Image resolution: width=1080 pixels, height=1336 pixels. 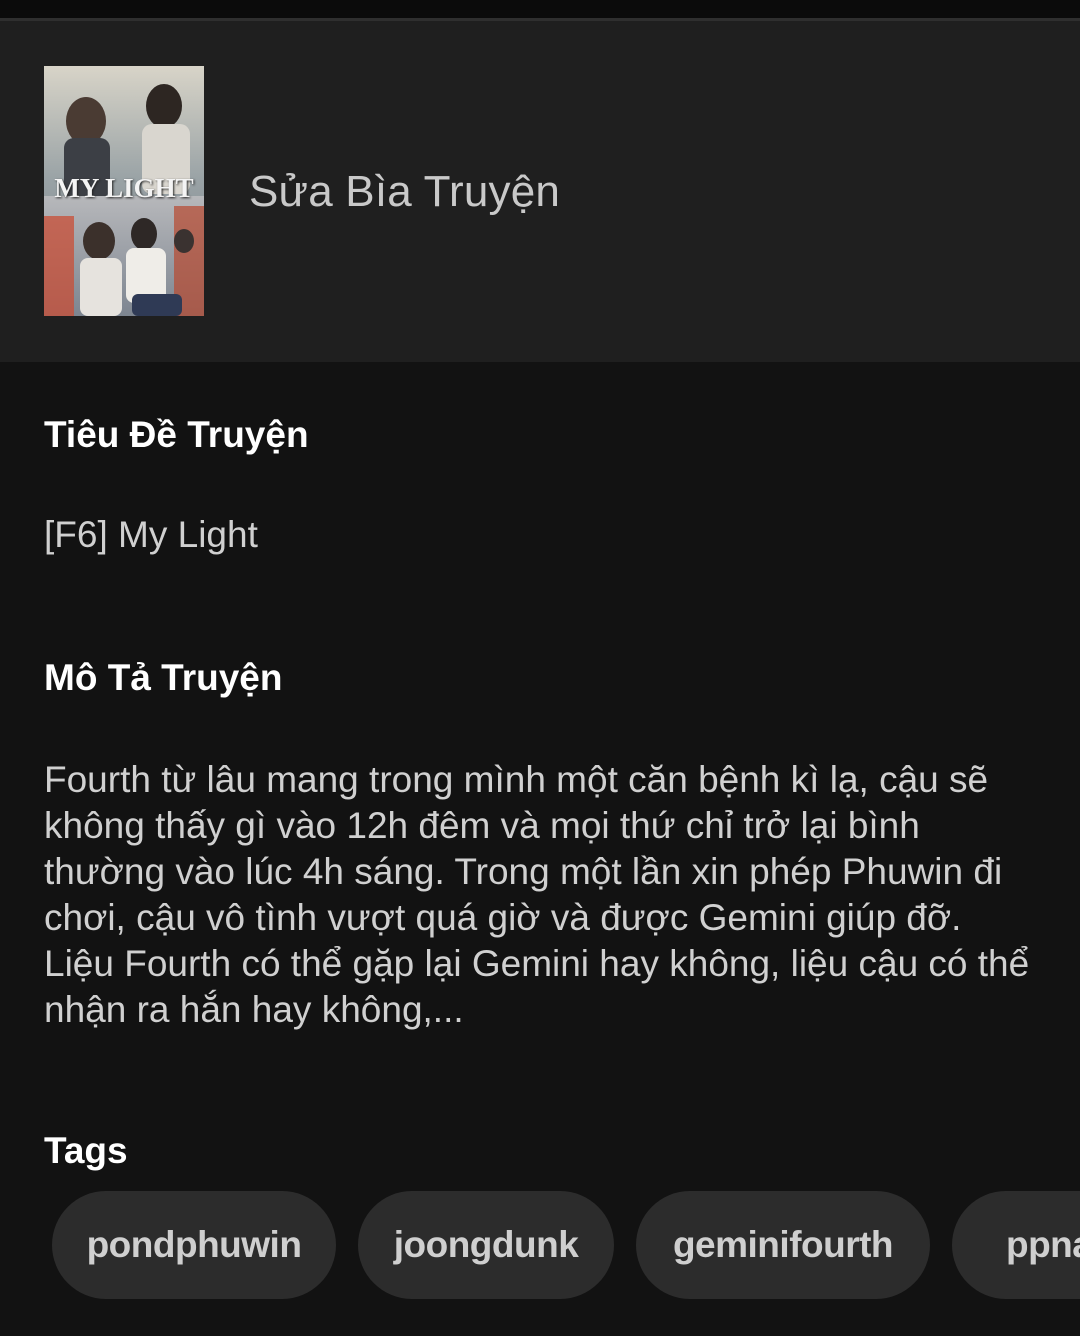 I want to click on cover-thumbnail-title: MY LIGHT, so click(x=124, y=188).